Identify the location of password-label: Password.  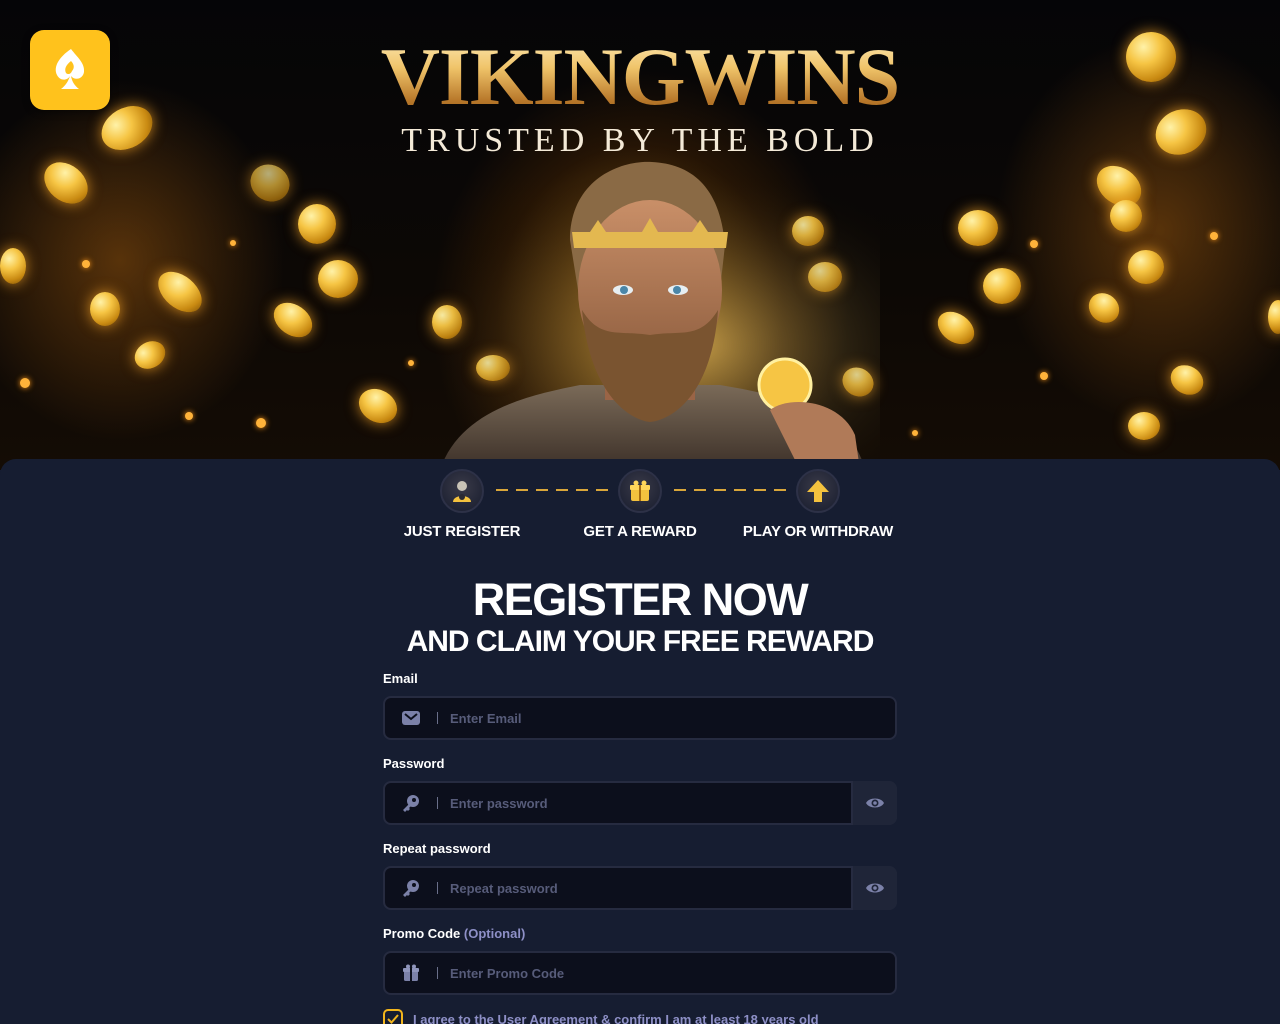
(414, 763).